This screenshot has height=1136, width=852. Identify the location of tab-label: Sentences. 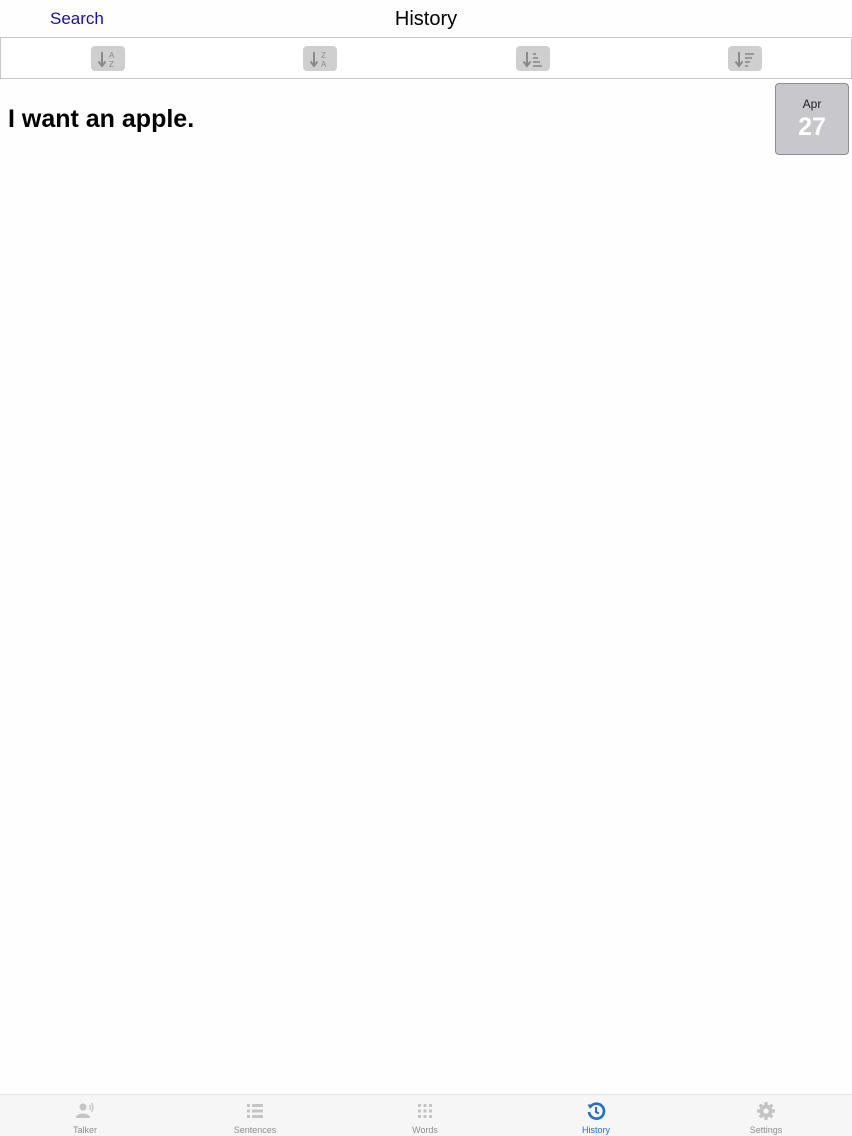
(255, 1130).